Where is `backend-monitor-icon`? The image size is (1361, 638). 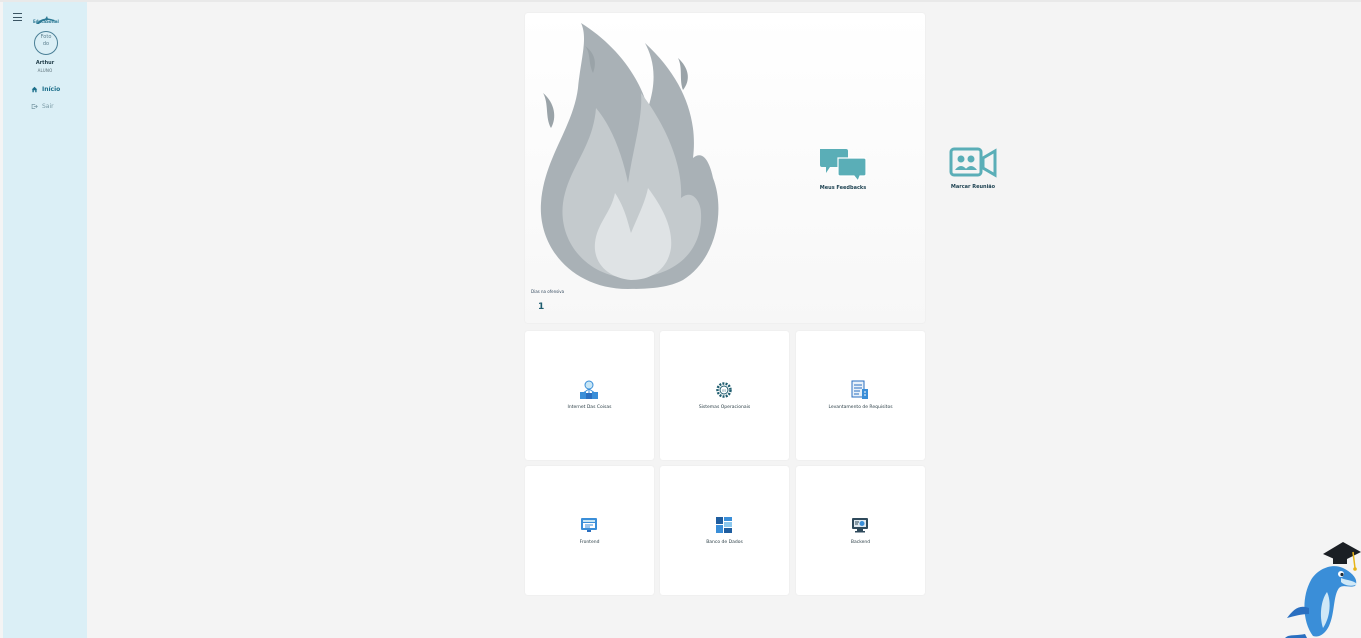 backend-monitor-icon is located at coordinates (860, 525).